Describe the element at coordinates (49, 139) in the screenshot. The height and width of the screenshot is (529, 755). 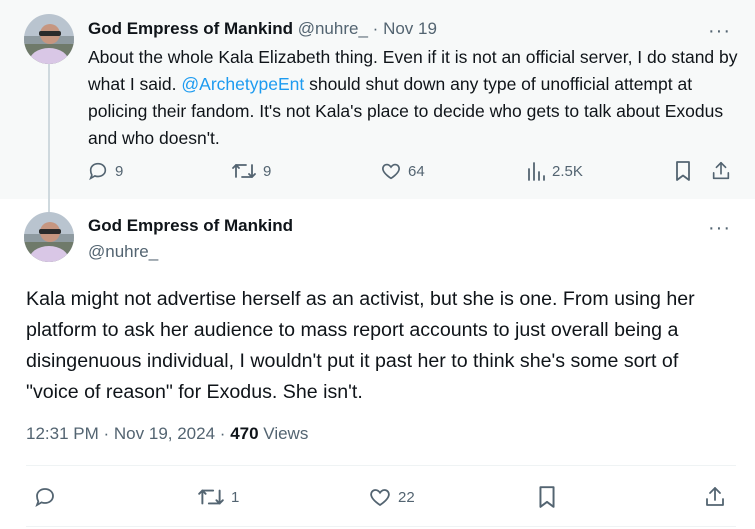
I see `thread-connector-line` at that location.